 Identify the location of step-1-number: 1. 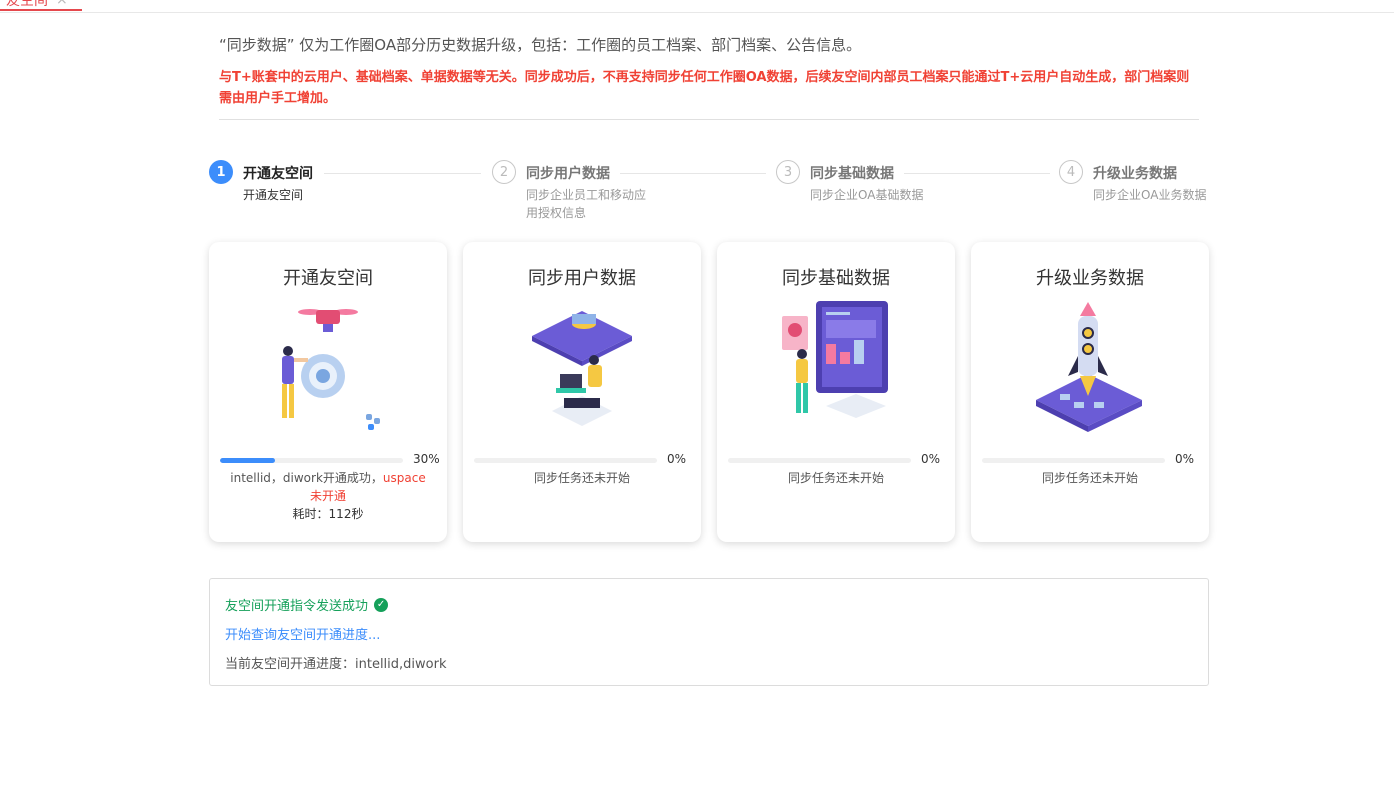
(221, 172).